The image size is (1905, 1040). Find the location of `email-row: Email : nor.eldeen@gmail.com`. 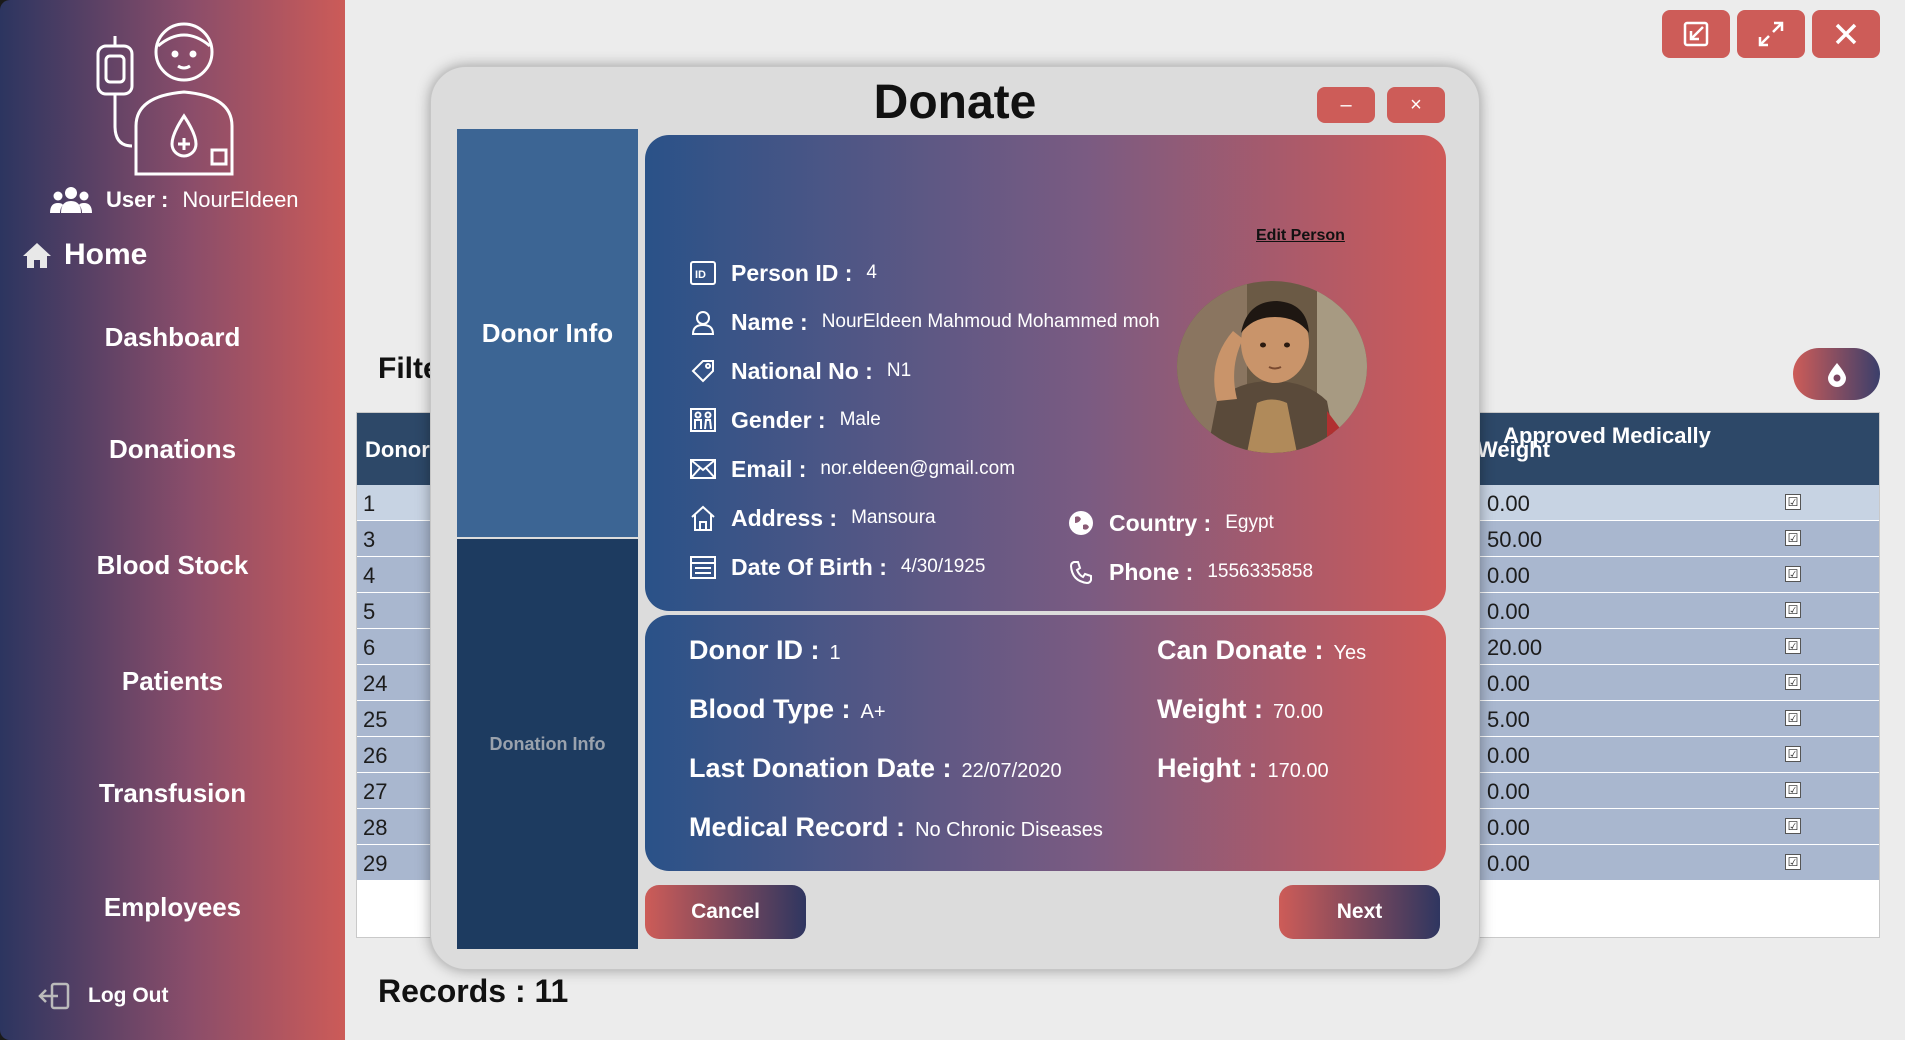

email-row: Email : nor.eldeen@gmail.com is located at coordinates (852, 469).